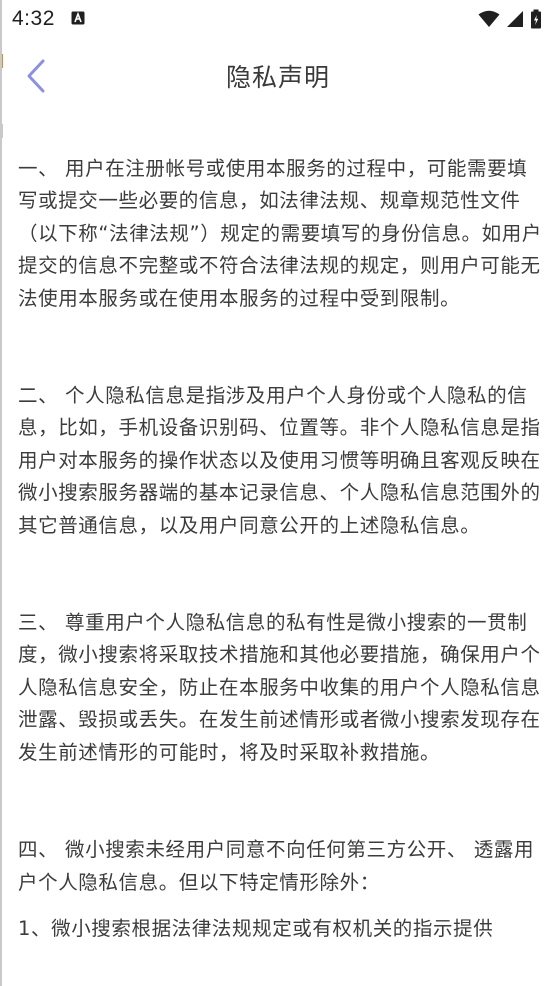 This screenshot has height=986, width=554. I want to click on title-bar: 隐私声明, so click(278, 76).